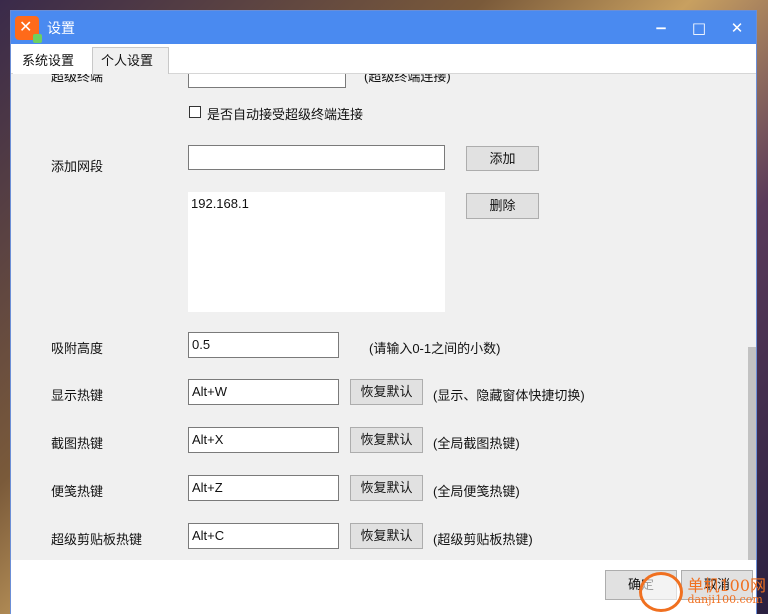 This screenshot has width=768, height=614. What do you see at coordinates (483, 539) in the screenshot?
I see `hotkey-clipboard-hint: (超级剪贴板热键)` at bounding box center [483, 539].